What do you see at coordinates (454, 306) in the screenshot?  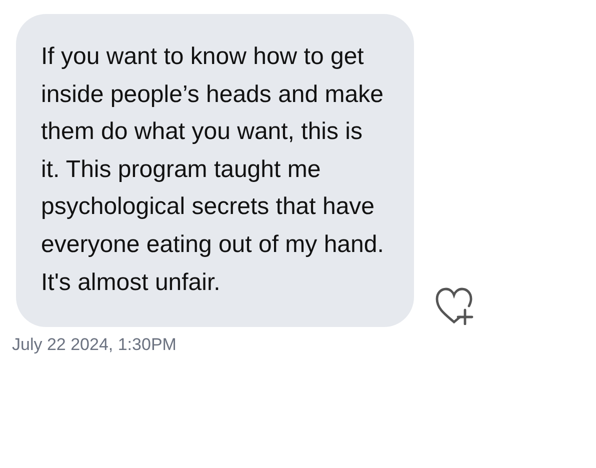 I see `heart-plus-icon` at bounding box center [454, 306].